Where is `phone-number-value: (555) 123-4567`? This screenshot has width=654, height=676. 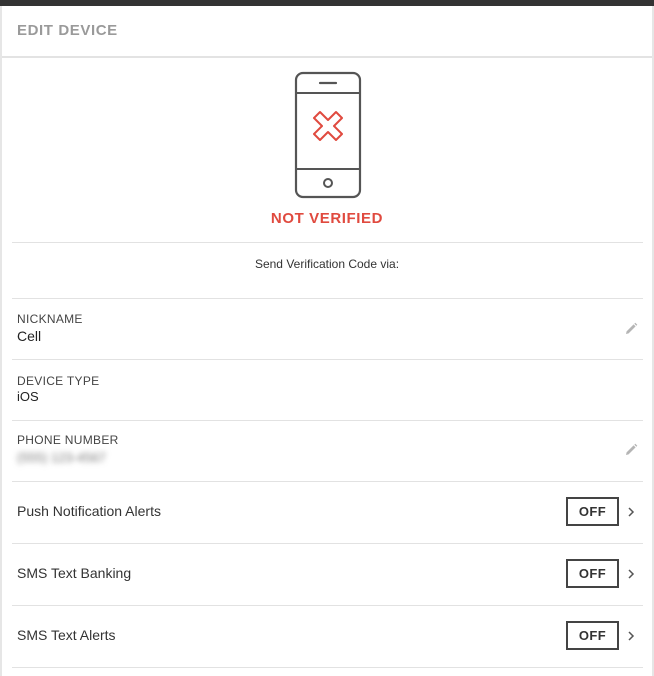
phone-number-value: (555) 123-4567 is located at coordinates (61, 457).